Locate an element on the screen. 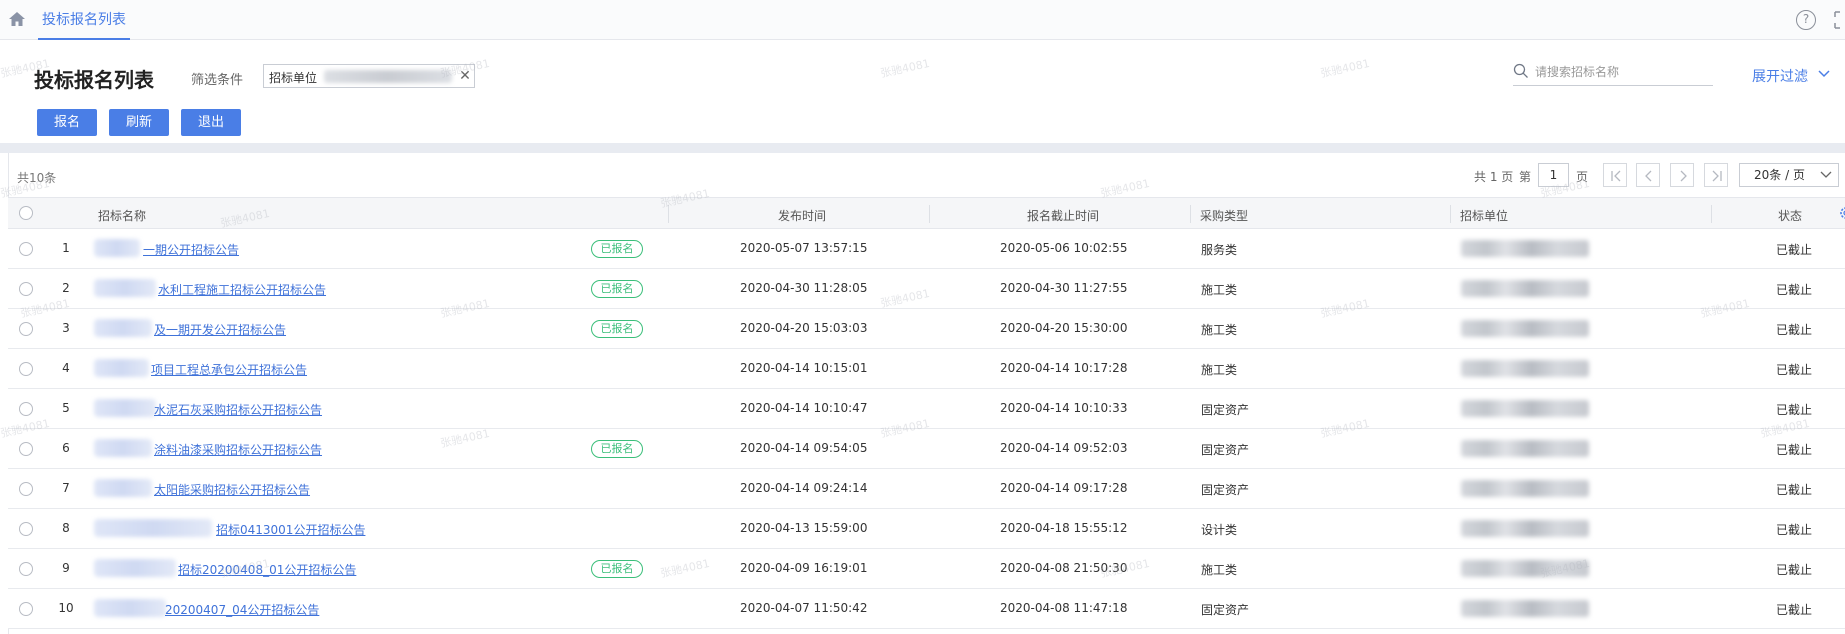 The image size is (1845, 634). publish-time: 2020-04-20 15:03:03 is located at coordinates (804, 328).